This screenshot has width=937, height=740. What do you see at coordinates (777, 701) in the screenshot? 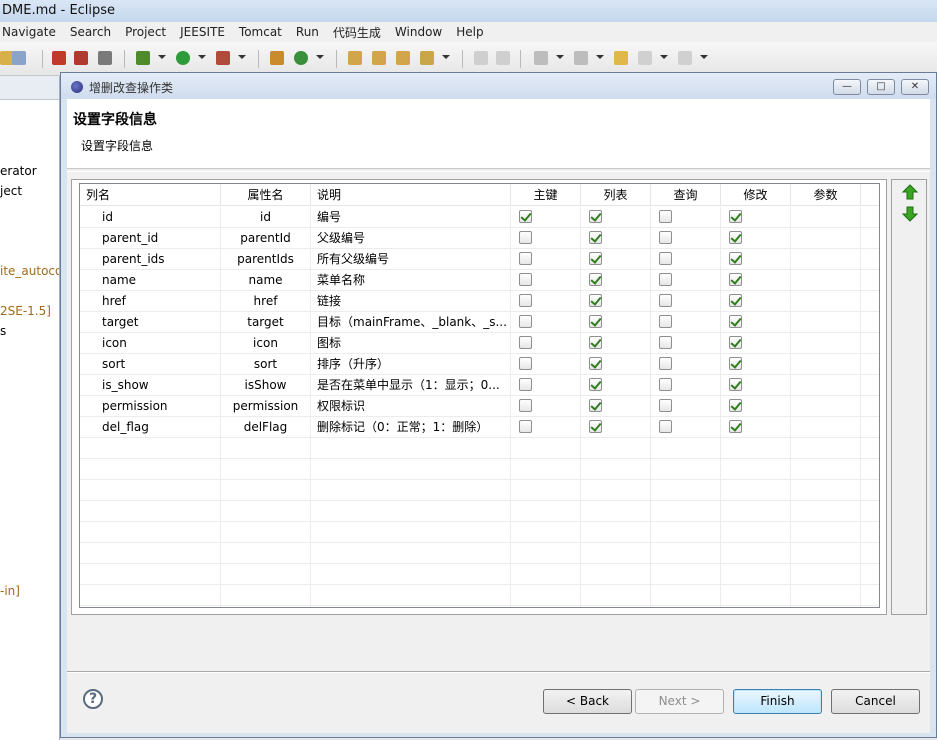
I see `finish-button: Finish` at bounding box center [777, 701].